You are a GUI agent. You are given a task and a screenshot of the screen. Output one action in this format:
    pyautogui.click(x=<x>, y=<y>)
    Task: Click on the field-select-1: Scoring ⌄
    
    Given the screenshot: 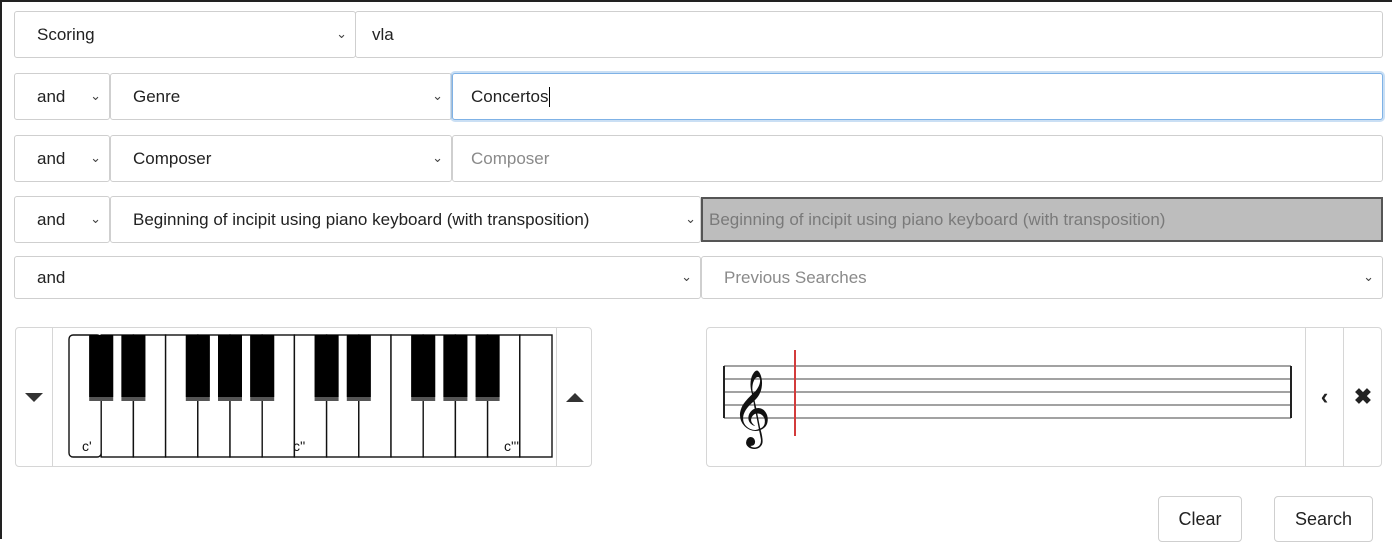 What is the action you would take?
    pyautogui.click(x=185, y=34)
    